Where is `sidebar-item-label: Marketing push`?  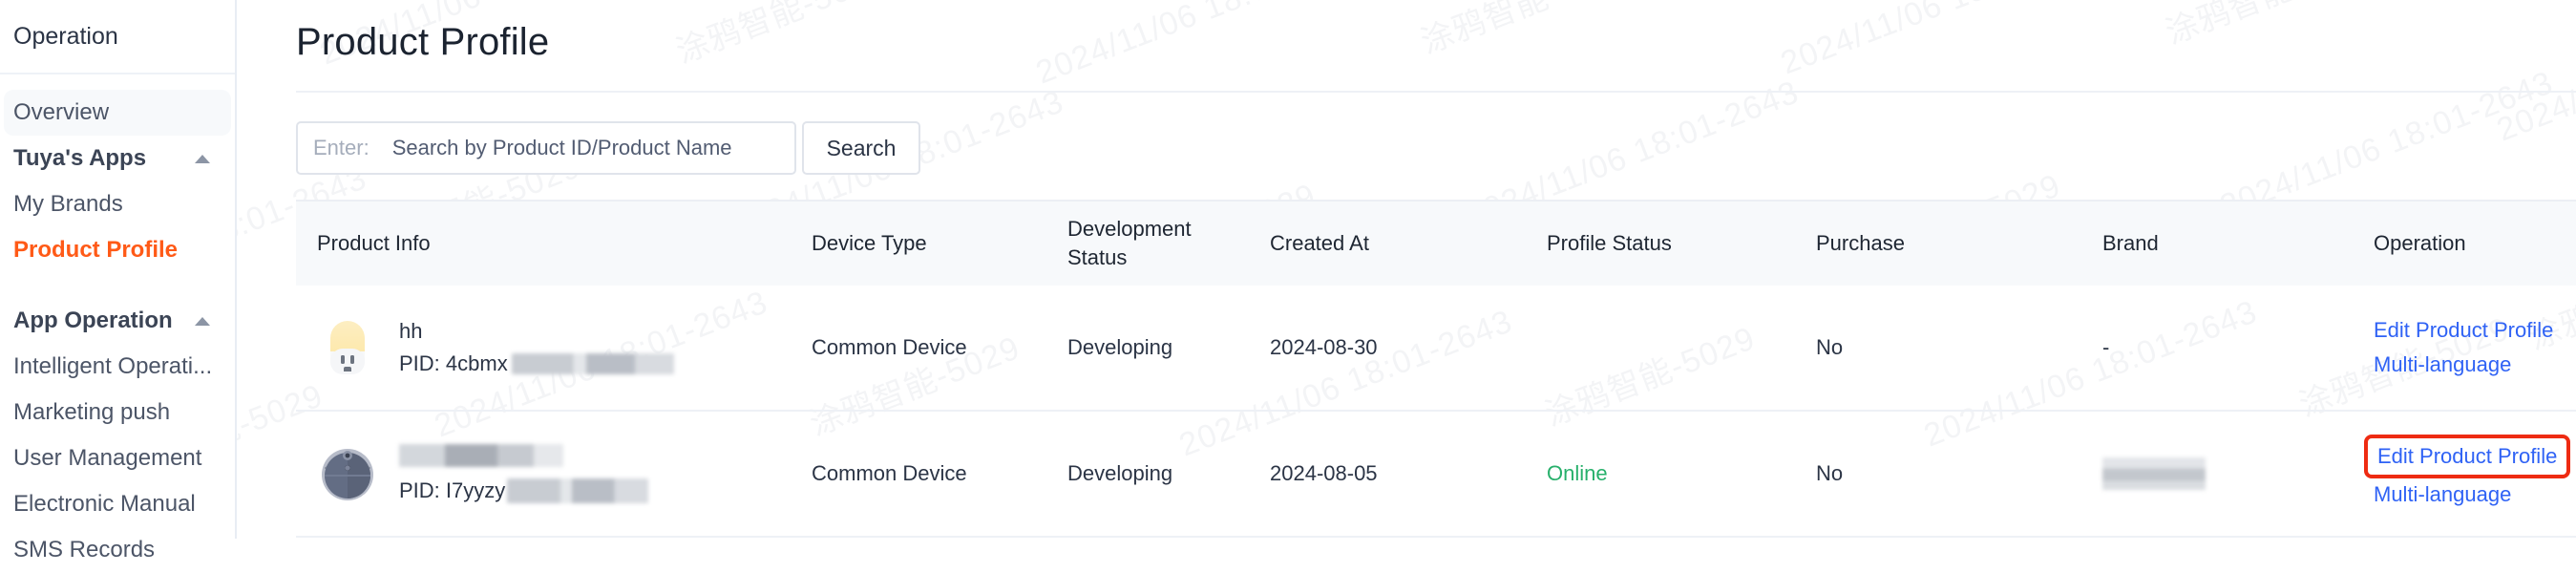
sidebar-item-label: Marketing push is located at coordinates (92, 412).